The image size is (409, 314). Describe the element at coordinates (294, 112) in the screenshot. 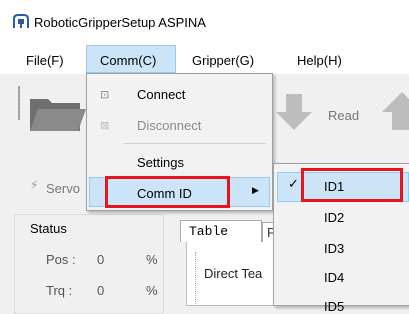

I see `read-arrow-icon` at that location.